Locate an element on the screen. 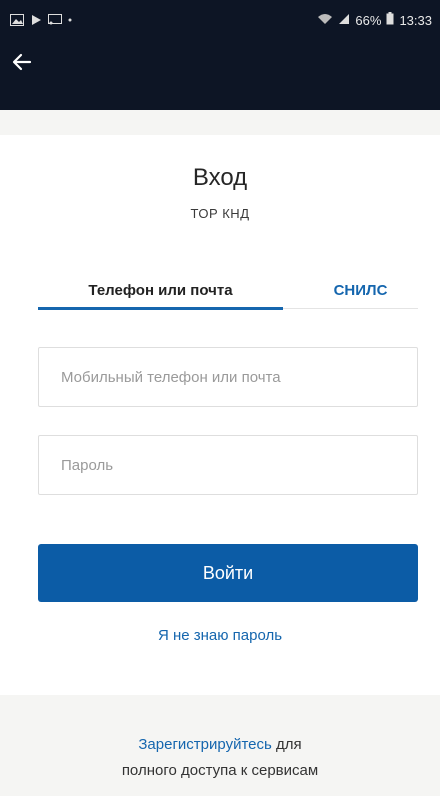 The image size is (440, 796). dot-icon is located at coordinates (70, 20).